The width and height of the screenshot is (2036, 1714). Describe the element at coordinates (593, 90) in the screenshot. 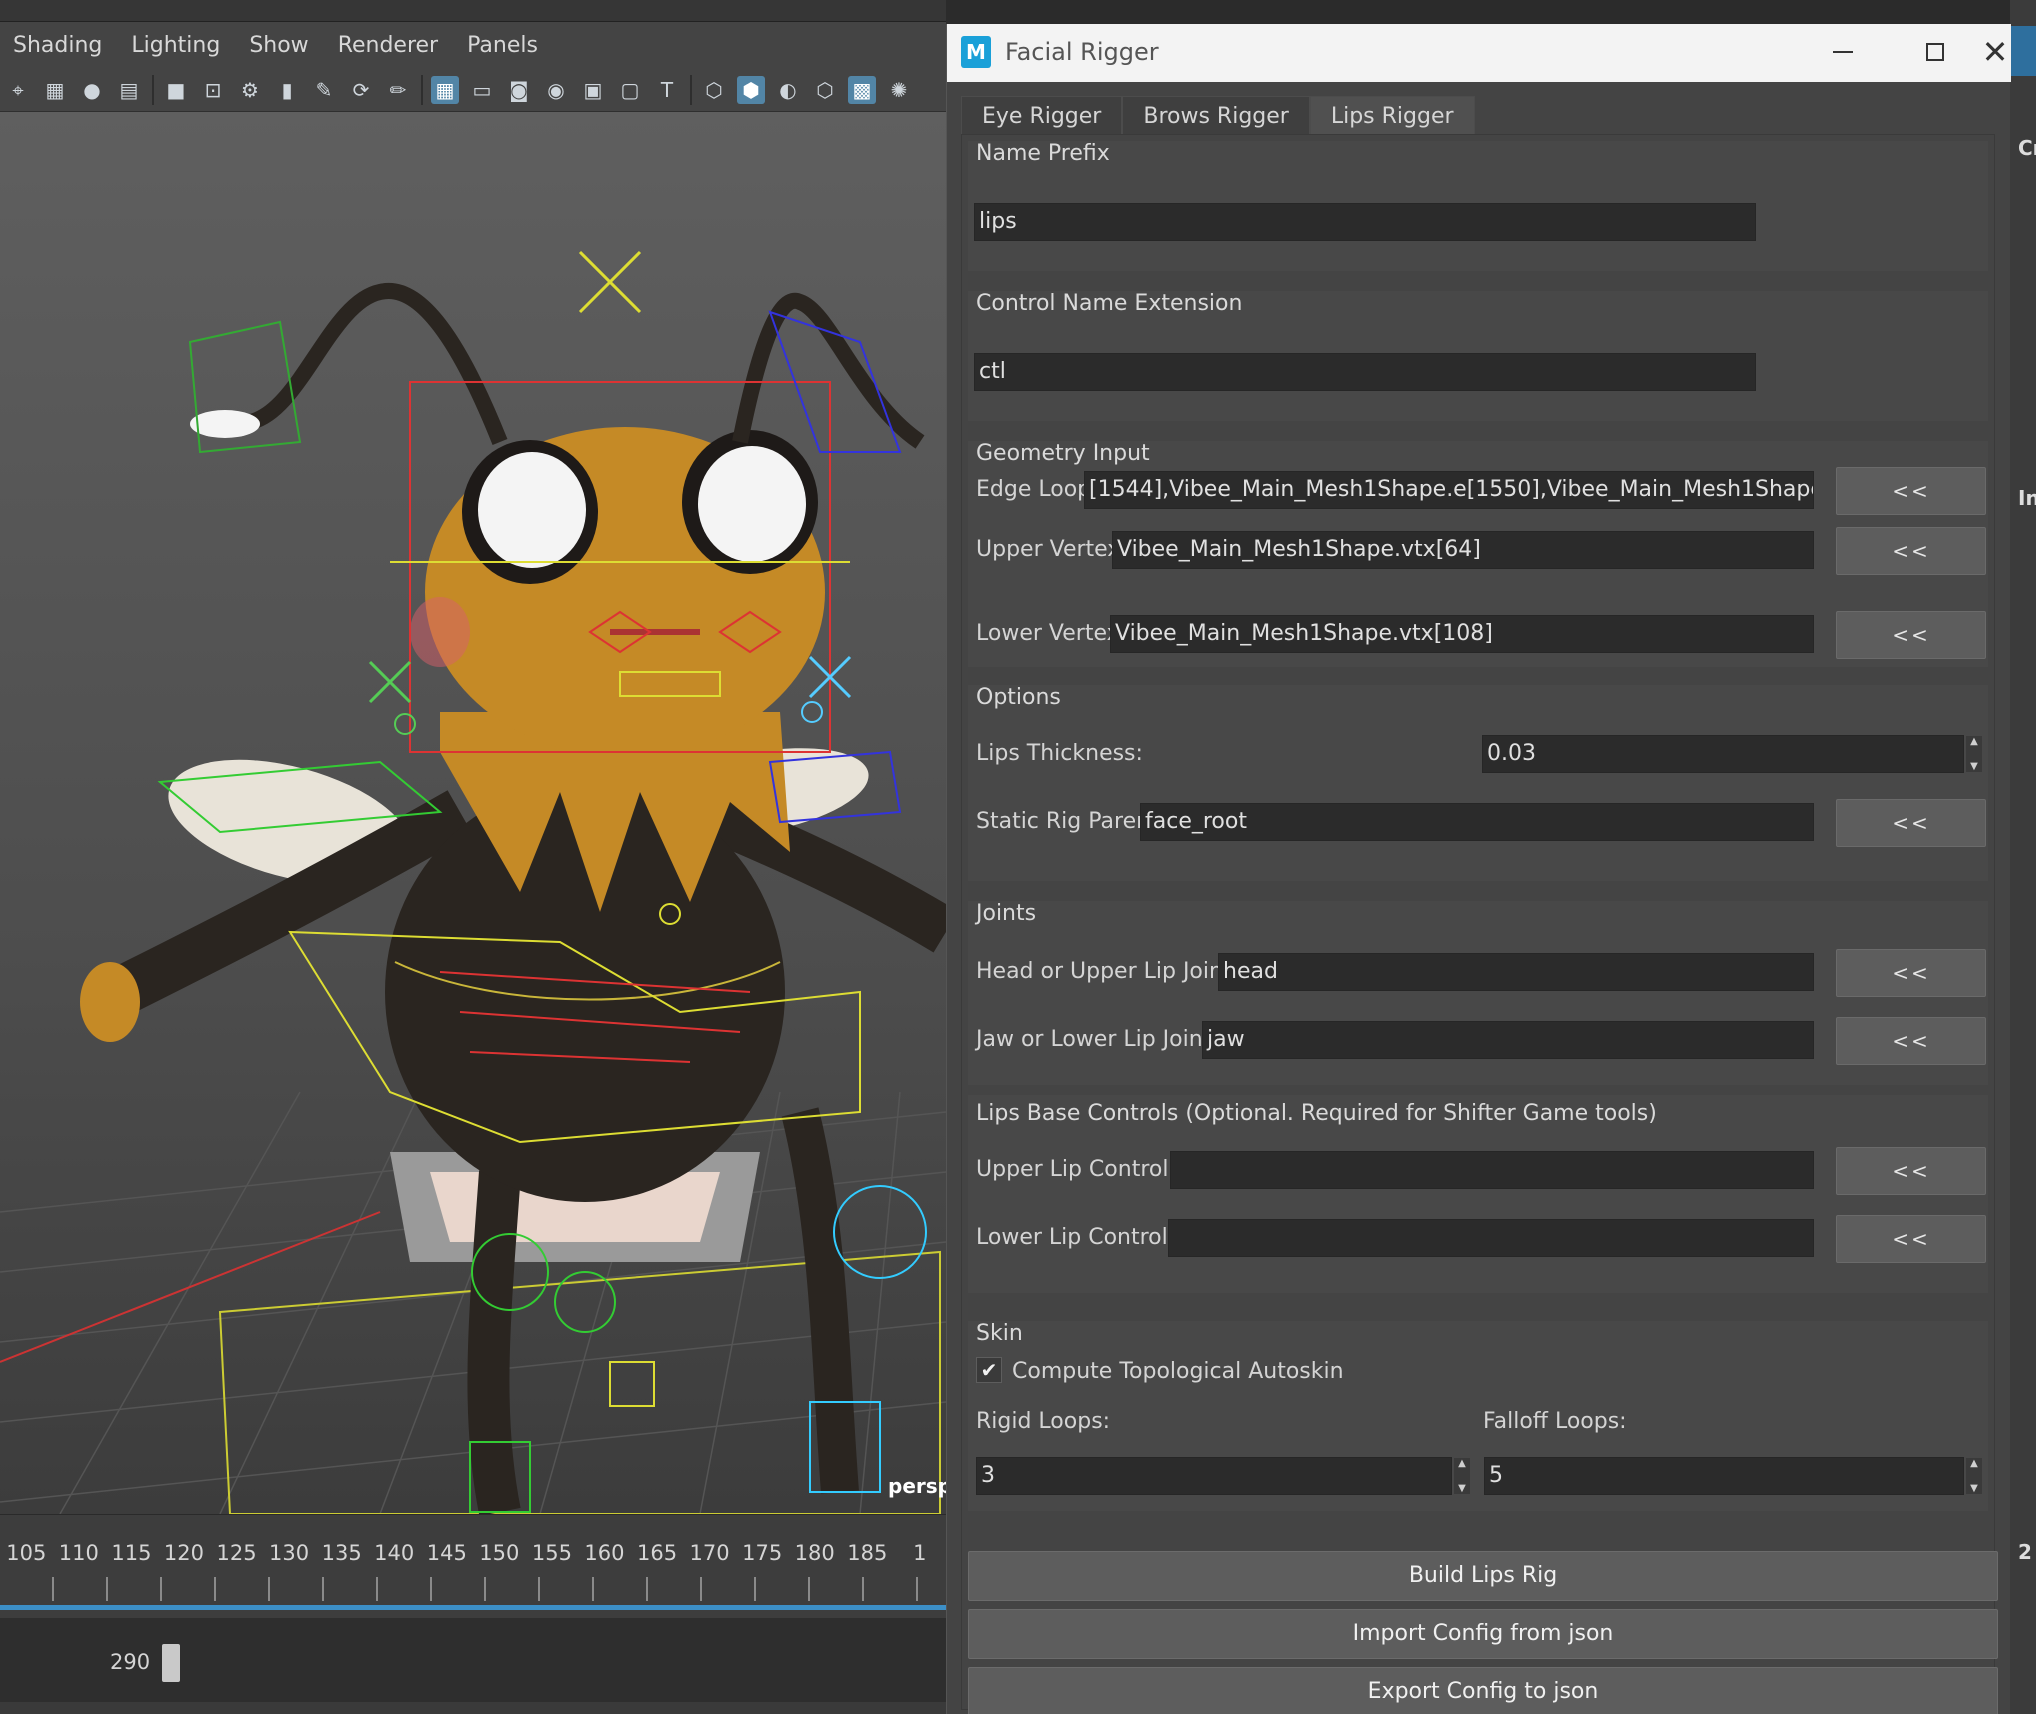

I see `field-chart-icon: ▣` at that location.